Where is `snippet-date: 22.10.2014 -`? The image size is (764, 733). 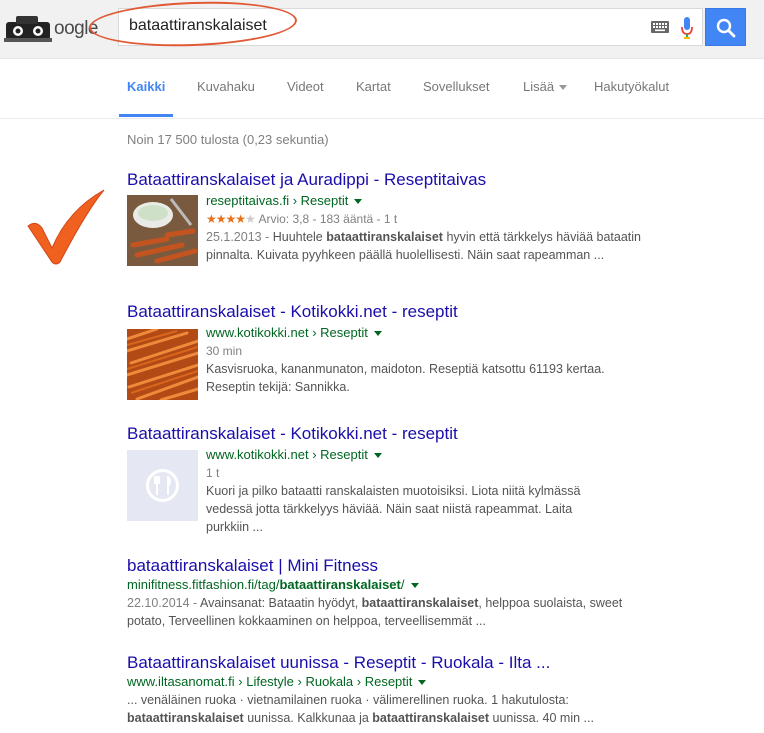 snippet-date: 22.10.2014 - is located at coordinates (163, 603).